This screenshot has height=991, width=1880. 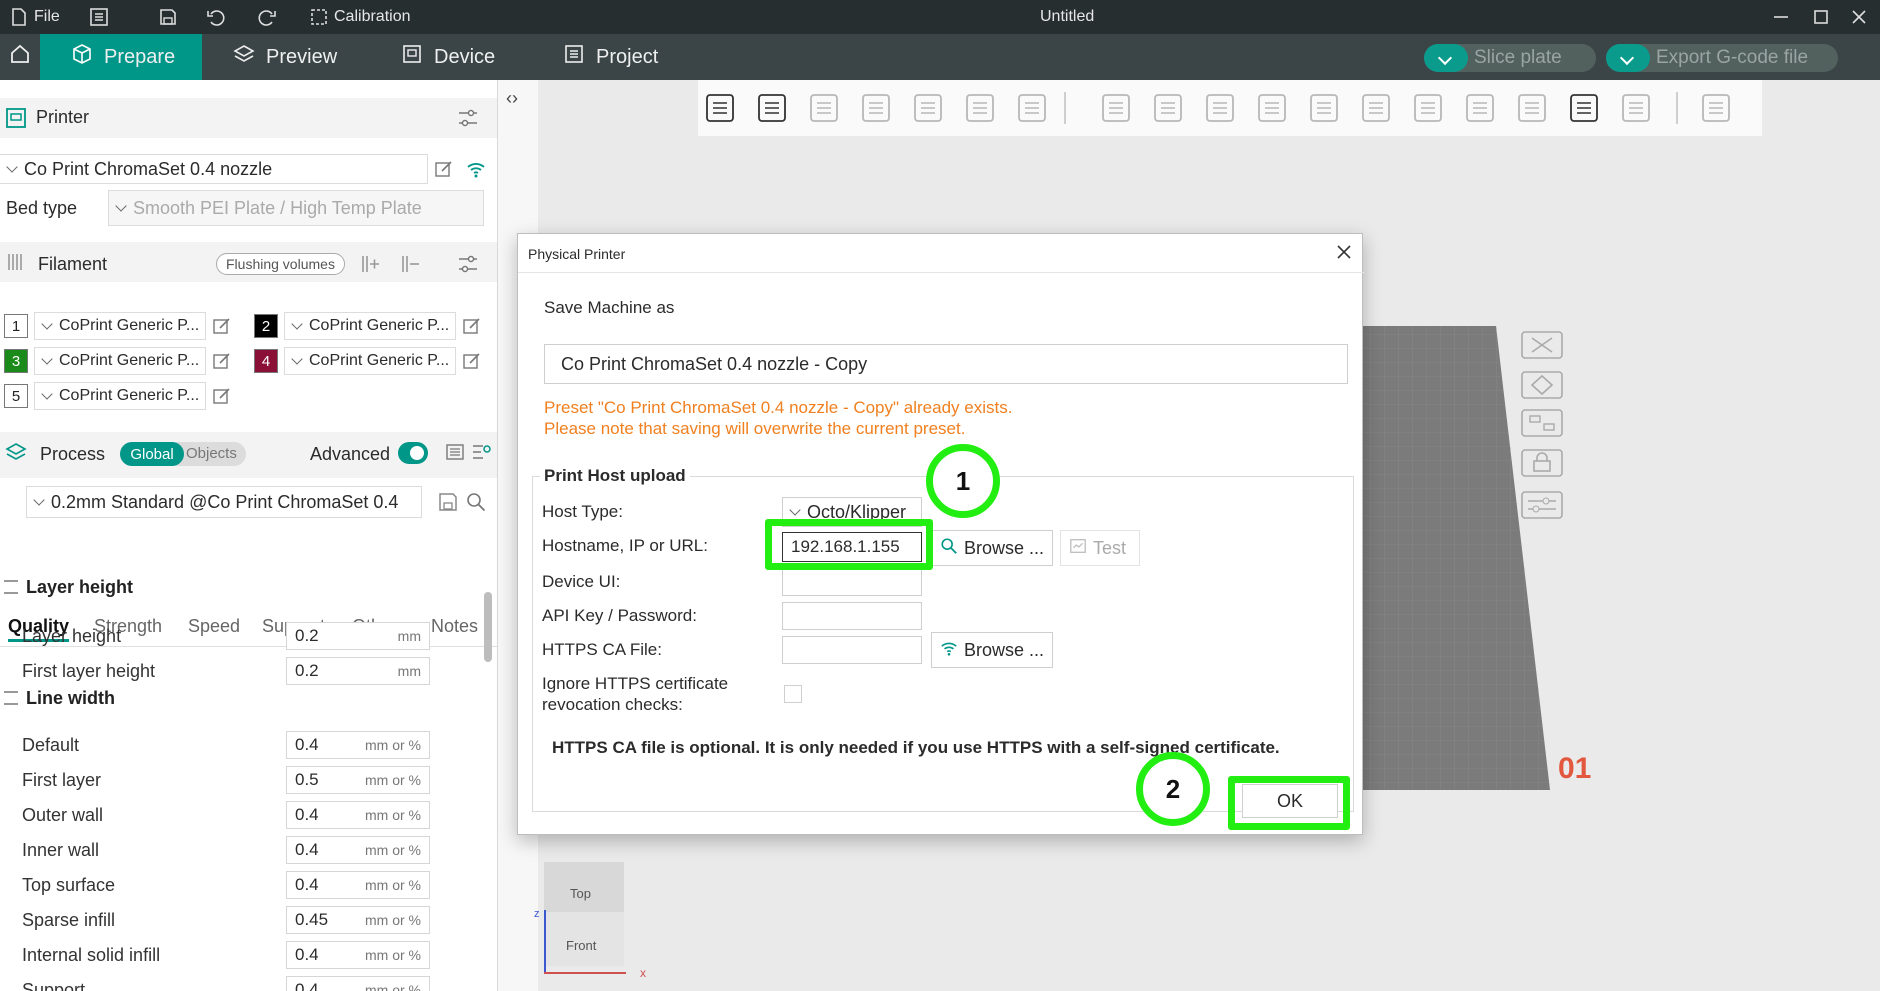 What do you see at coordinates (584, 939) in the screenshot?
I see `view-cube-front: Front` at bounding box center [584, 939].